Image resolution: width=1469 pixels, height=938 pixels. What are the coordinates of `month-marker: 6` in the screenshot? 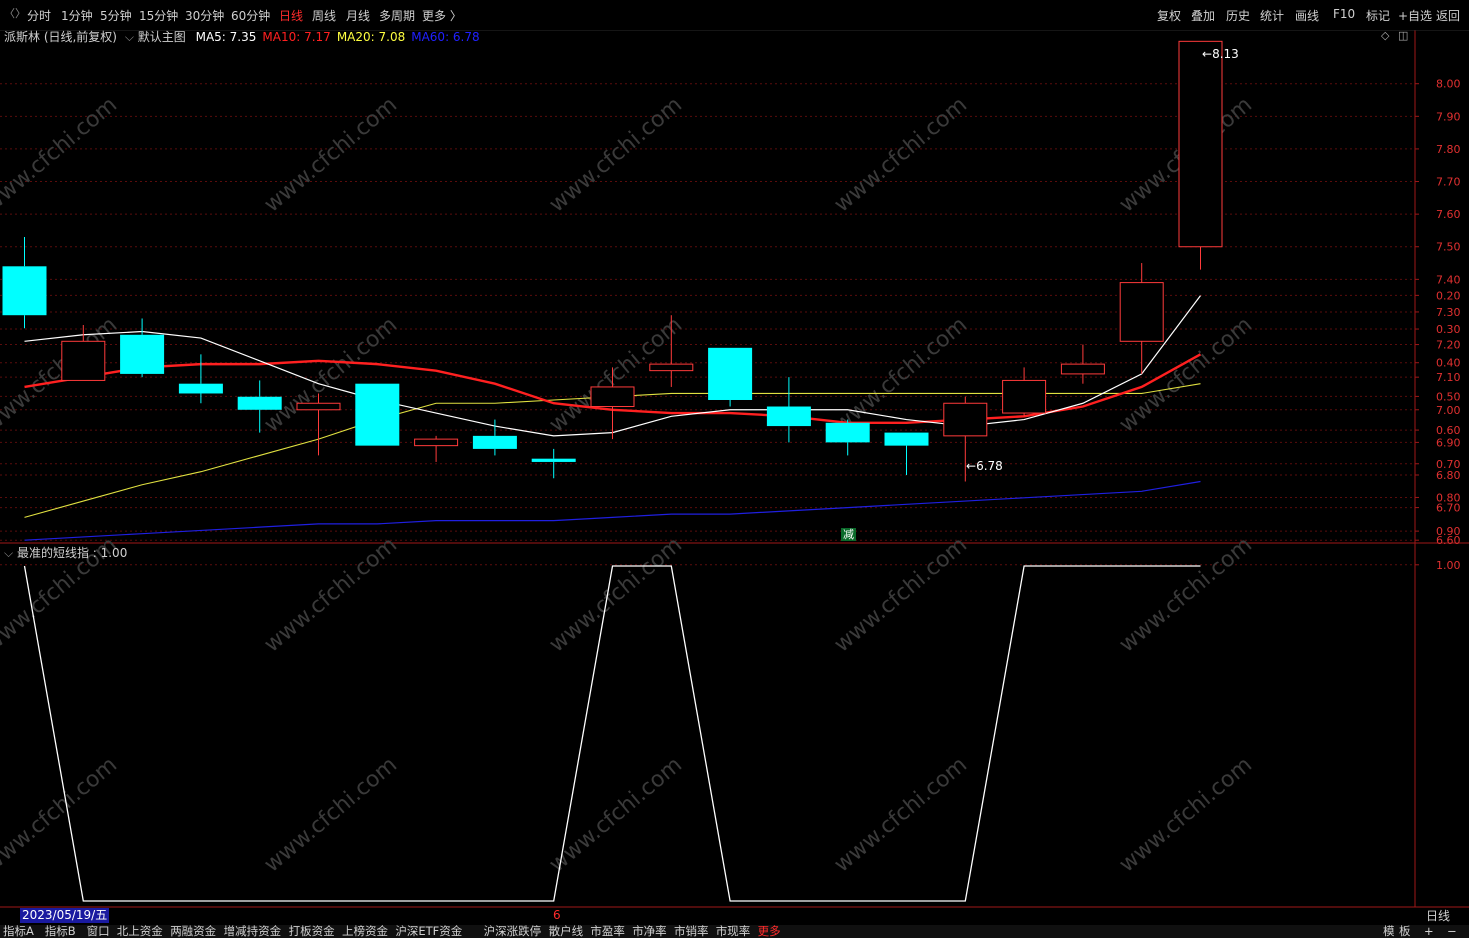 It's located at (557, 915).